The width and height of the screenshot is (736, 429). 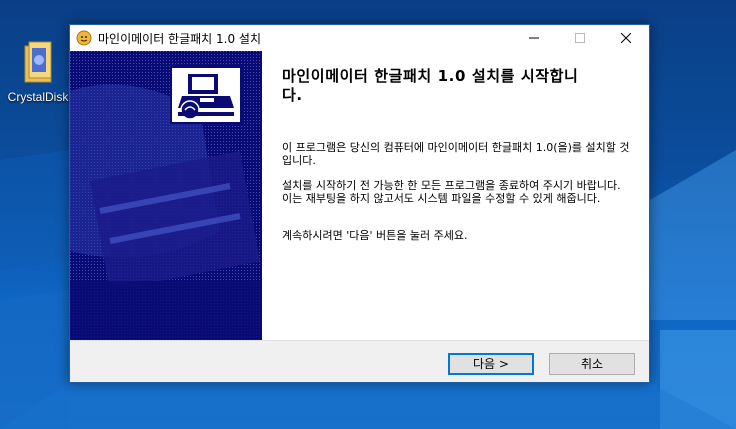 What do you see at coordinates (457, 86) in the screenshot?
I see `welcome-heading: 마인이메이터 한글패치 1.0 설치를 시작합니 다.` at bounding box center [457, 86].